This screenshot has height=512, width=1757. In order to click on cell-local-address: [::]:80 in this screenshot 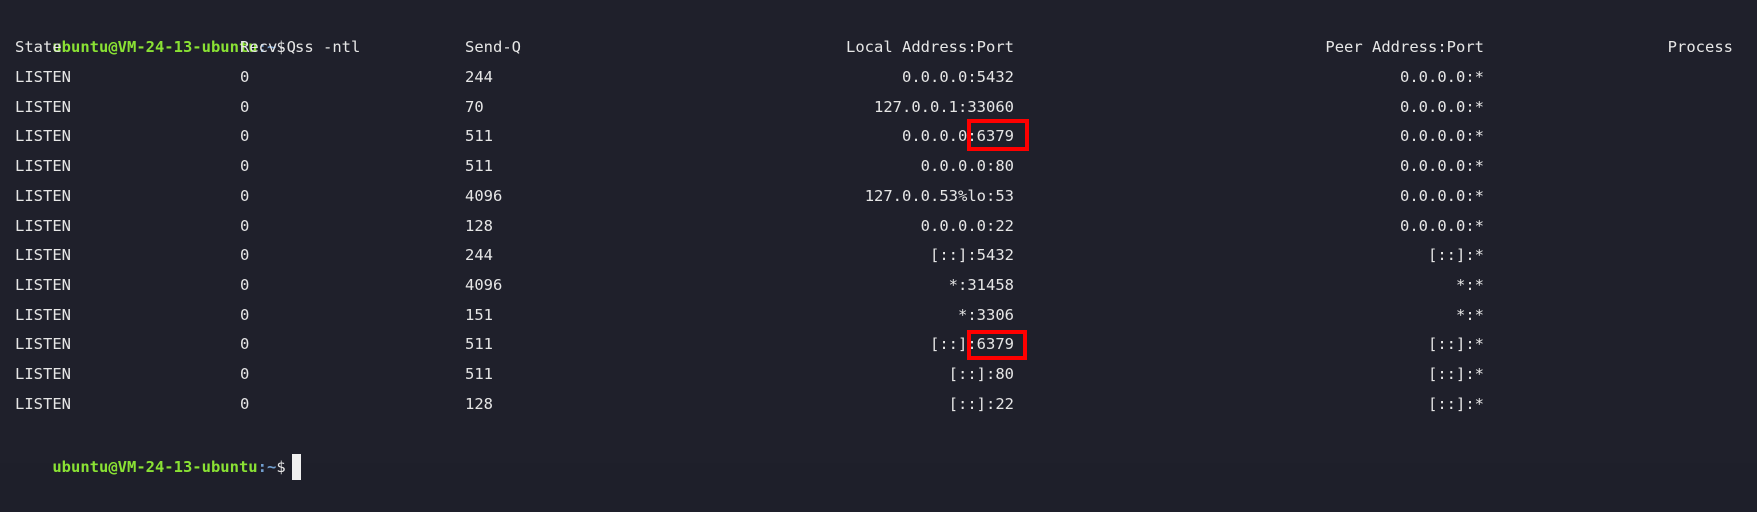, I will do `click(981, 374)`.